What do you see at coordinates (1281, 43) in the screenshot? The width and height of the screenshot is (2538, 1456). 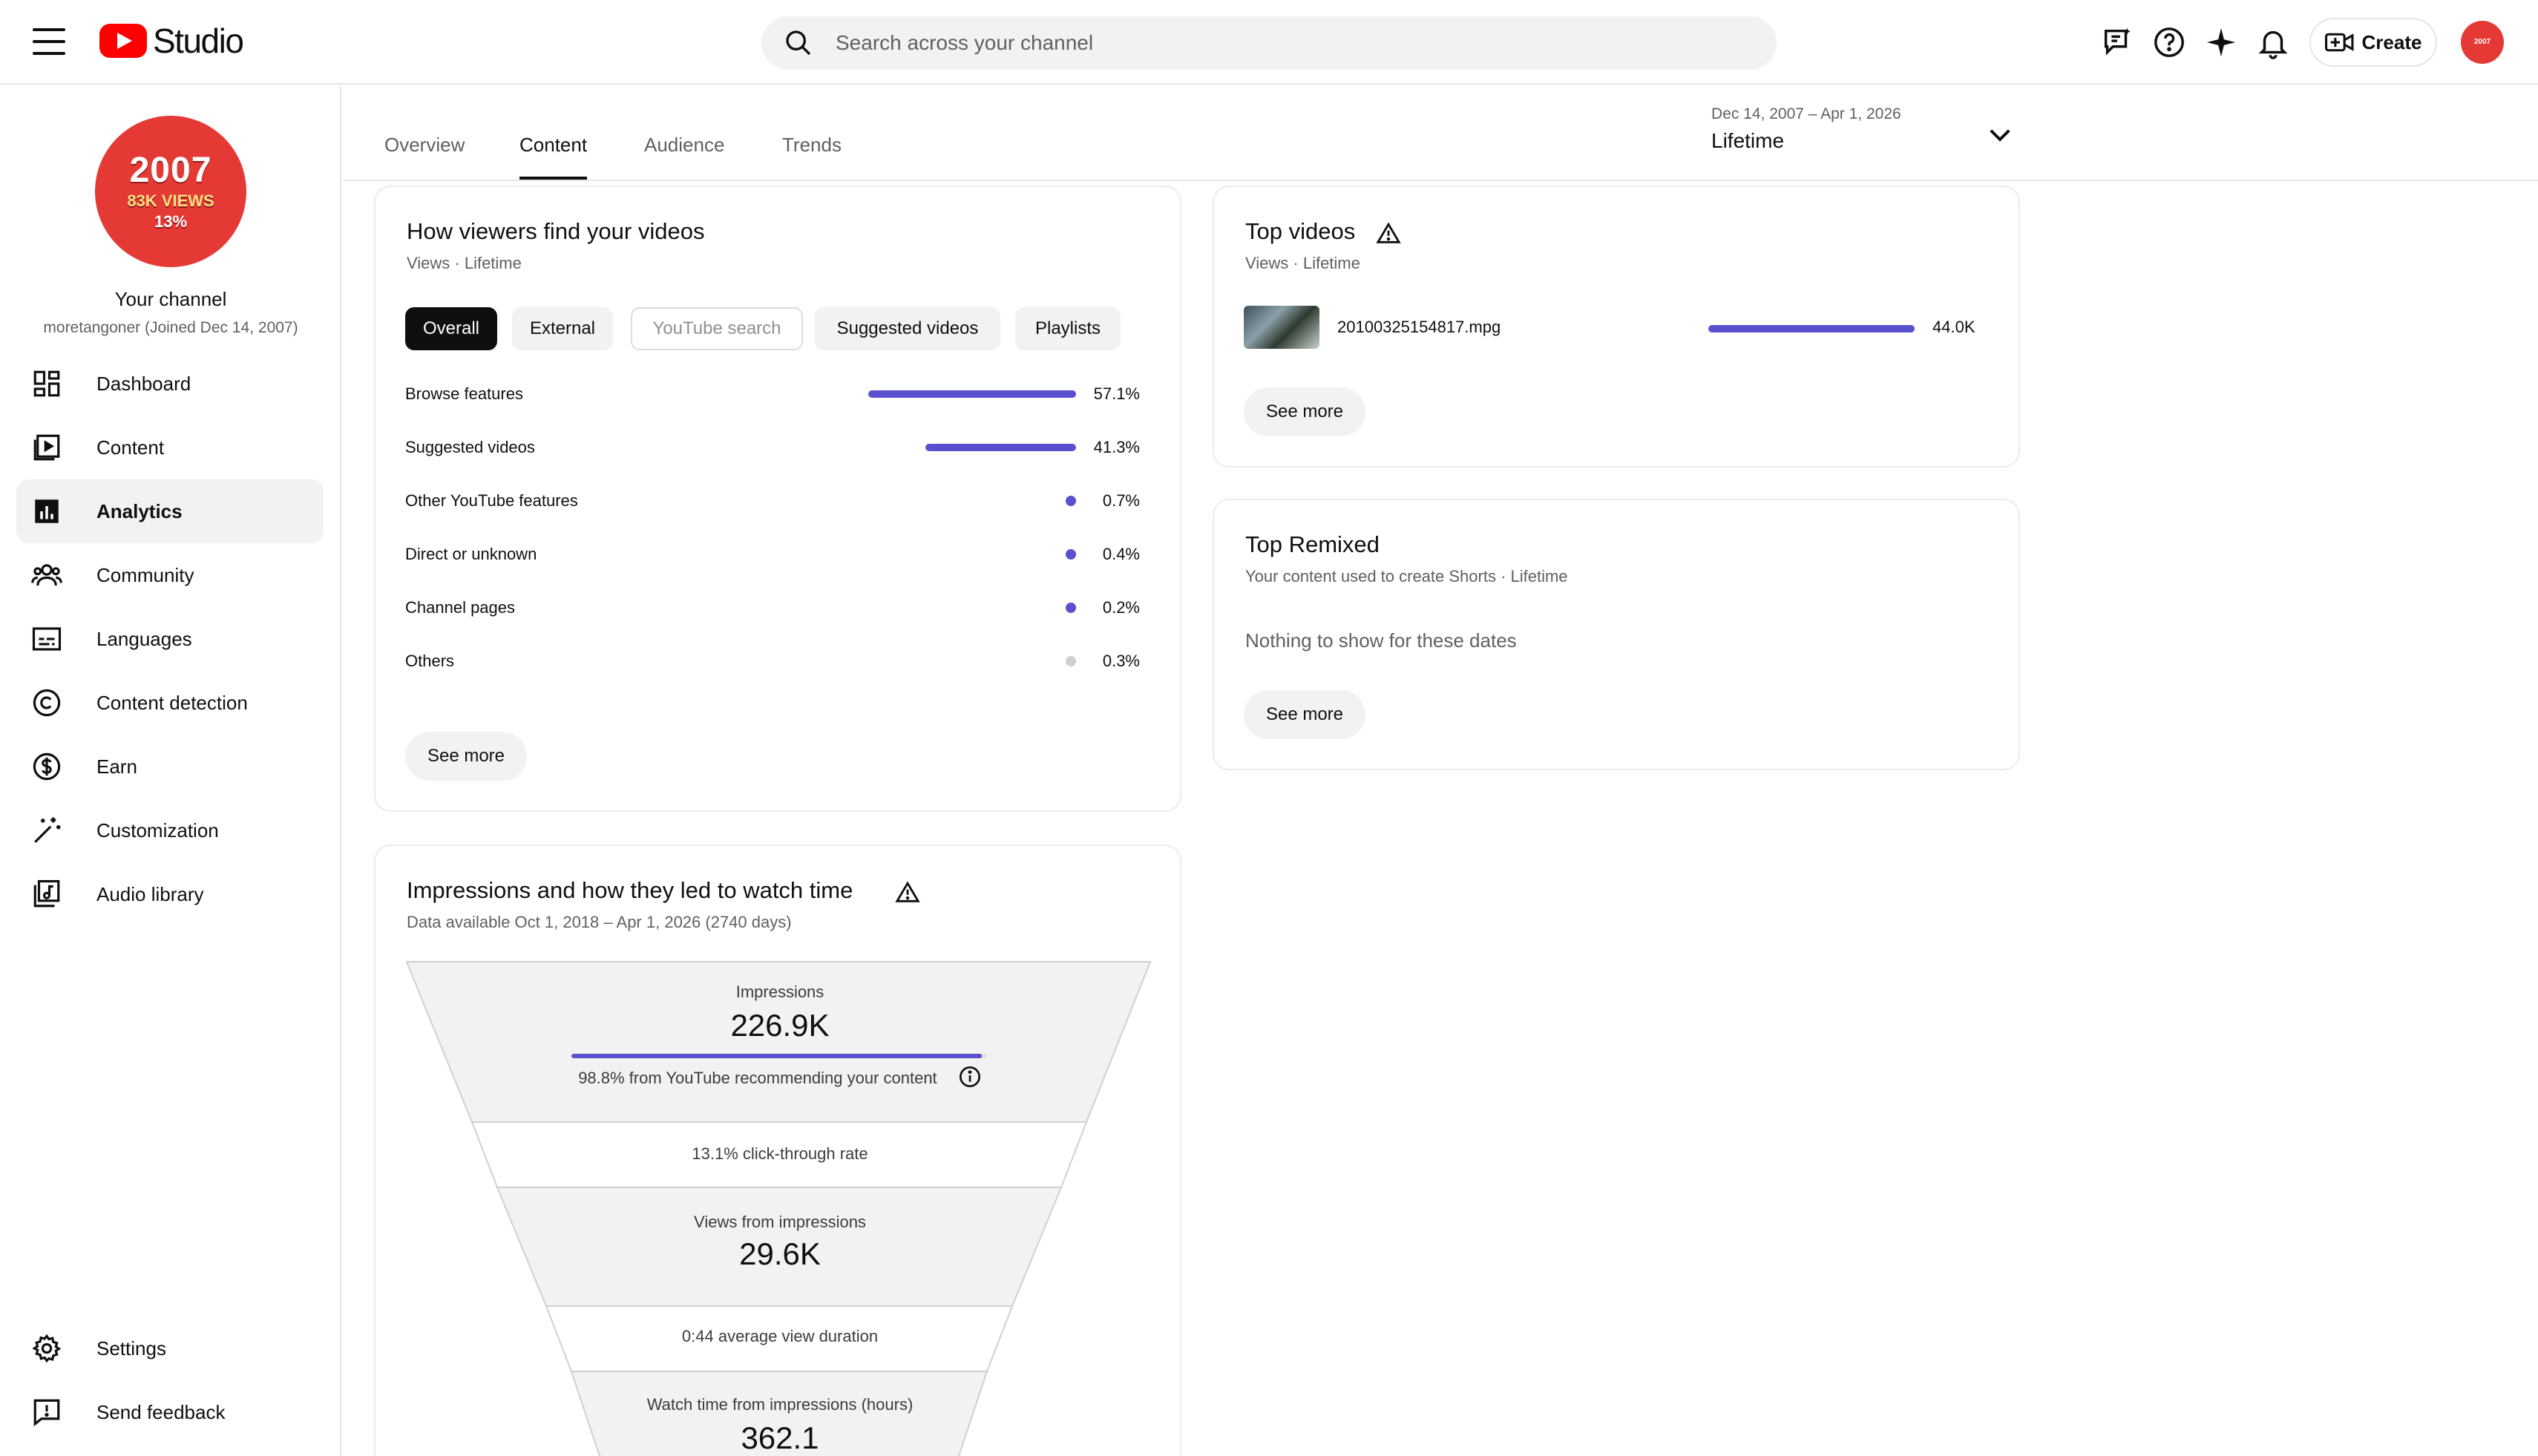 I see `search-input` at bounding box center [1281, 43].